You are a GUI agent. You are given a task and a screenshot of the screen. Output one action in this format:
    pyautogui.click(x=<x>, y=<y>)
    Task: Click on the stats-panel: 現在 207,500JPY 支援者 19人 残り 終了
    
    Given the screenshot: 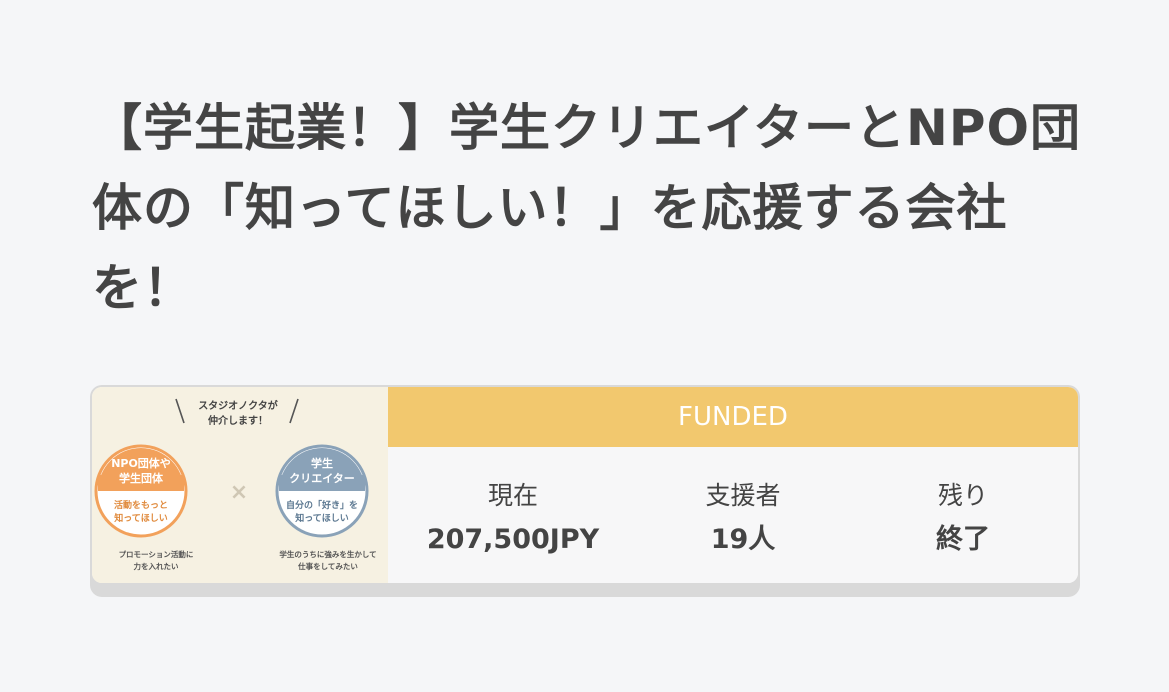 What is the action you would take?
    pyautogui.click(x=733, y=515)
    